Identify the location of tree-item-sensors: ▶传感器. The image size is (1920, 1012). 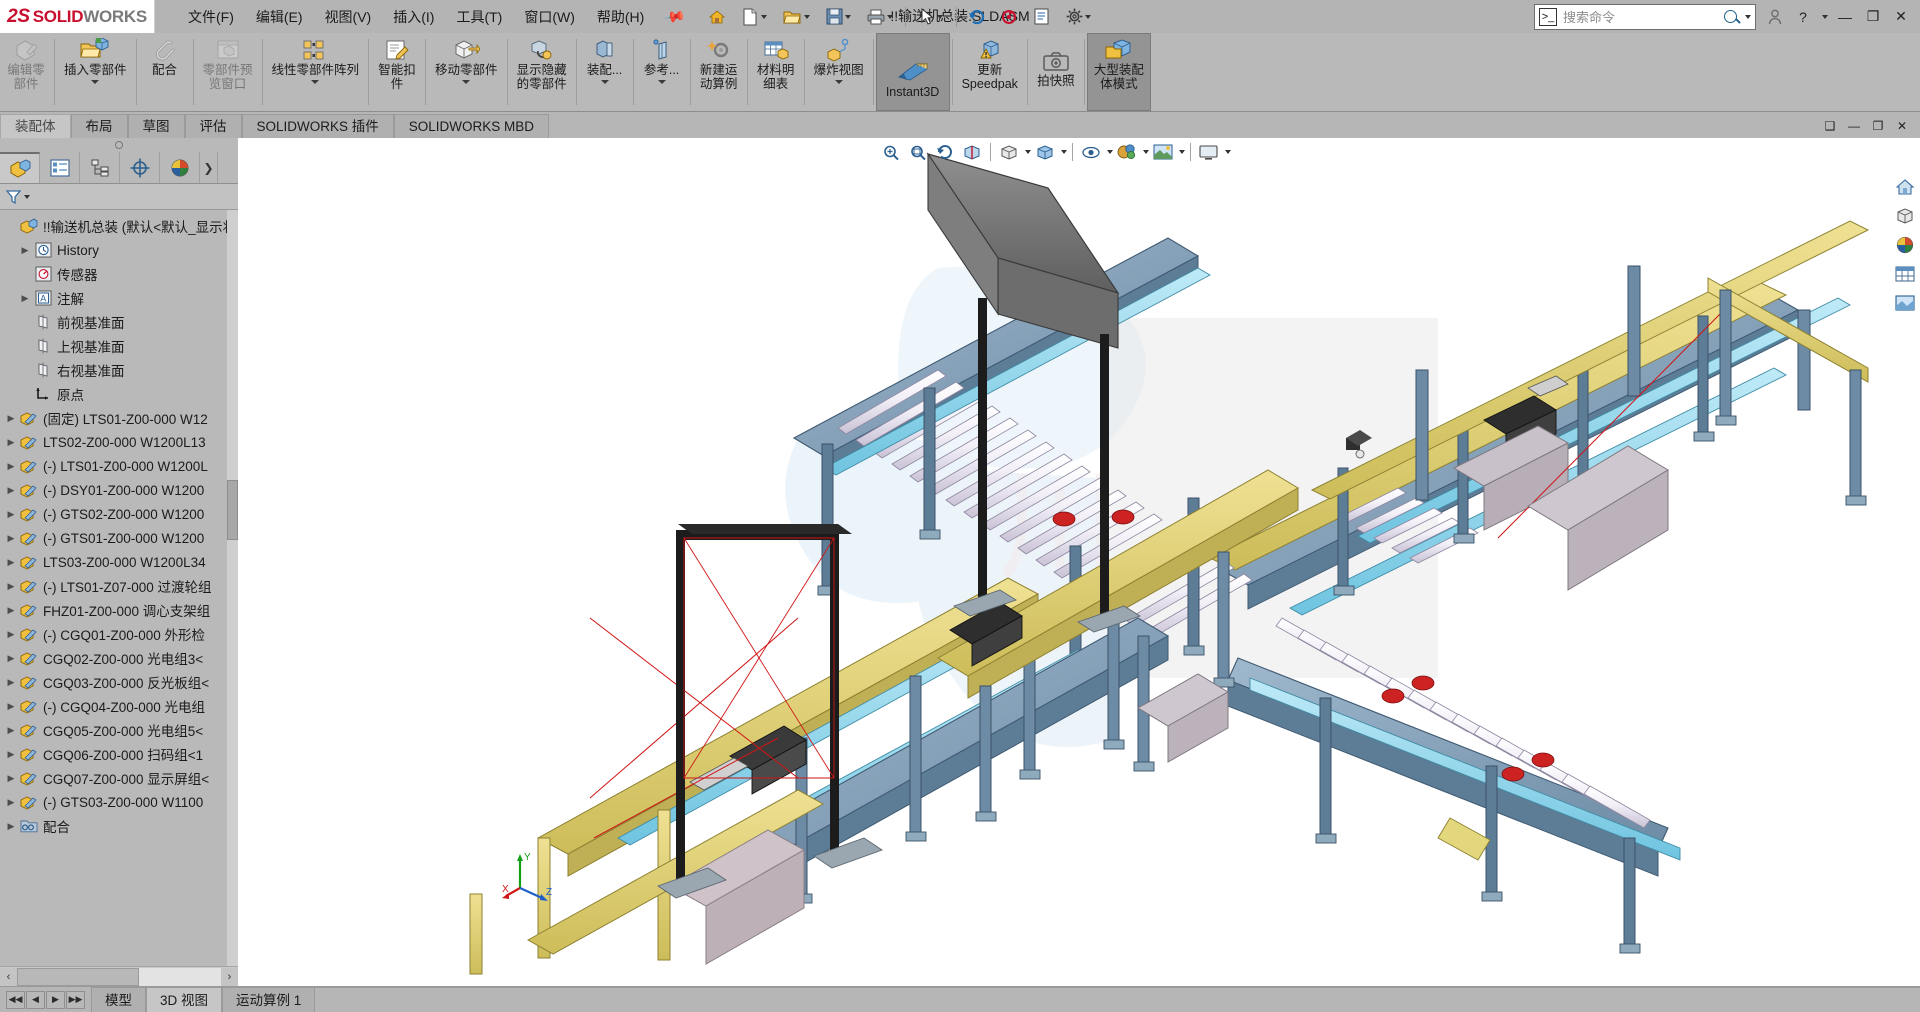
(119, 274).